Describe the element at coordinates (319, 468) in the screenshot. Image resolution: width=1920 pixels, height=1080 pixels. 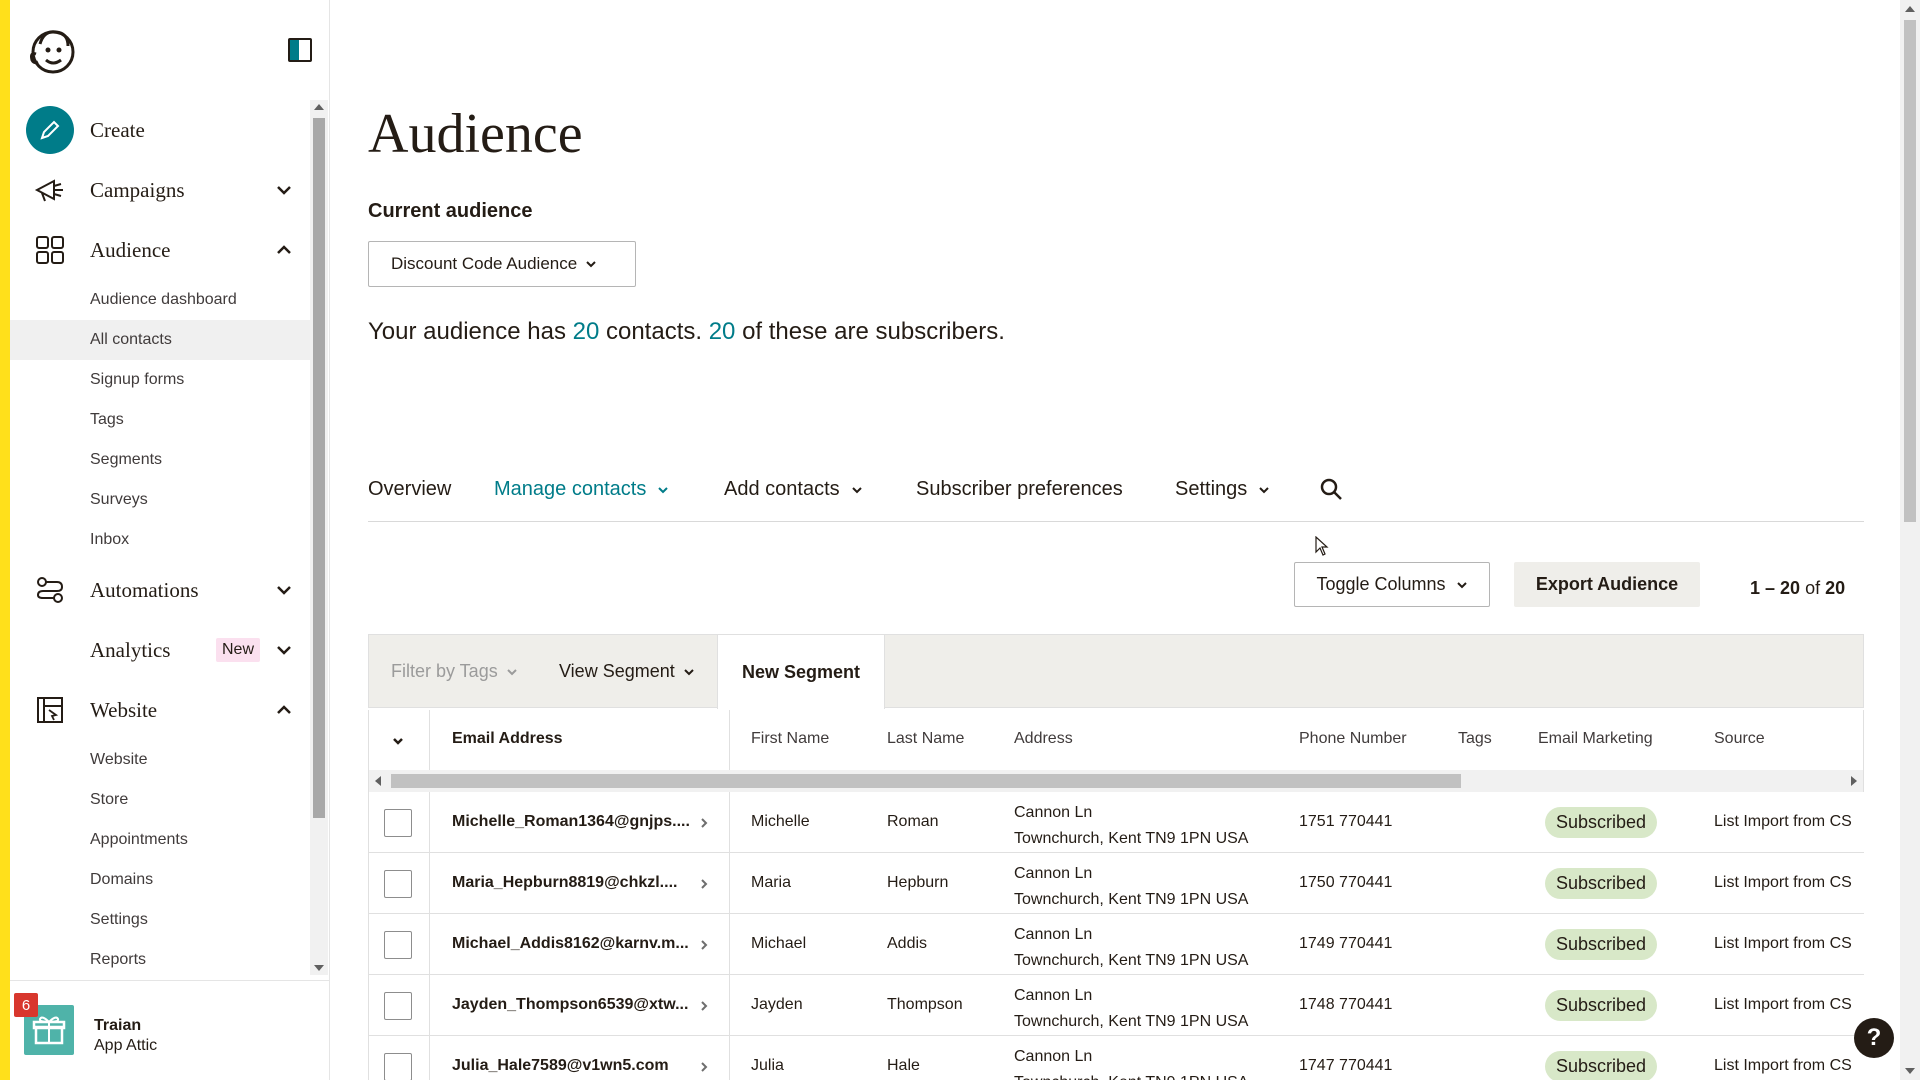
I see `sidebar-scroll-thumb` at that location.